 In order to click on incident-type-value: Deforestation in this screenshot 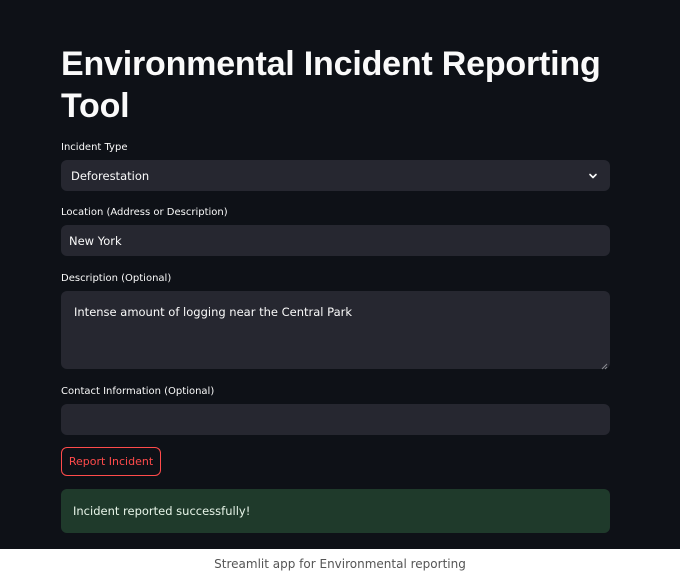, I will do `click(110, 175)`.